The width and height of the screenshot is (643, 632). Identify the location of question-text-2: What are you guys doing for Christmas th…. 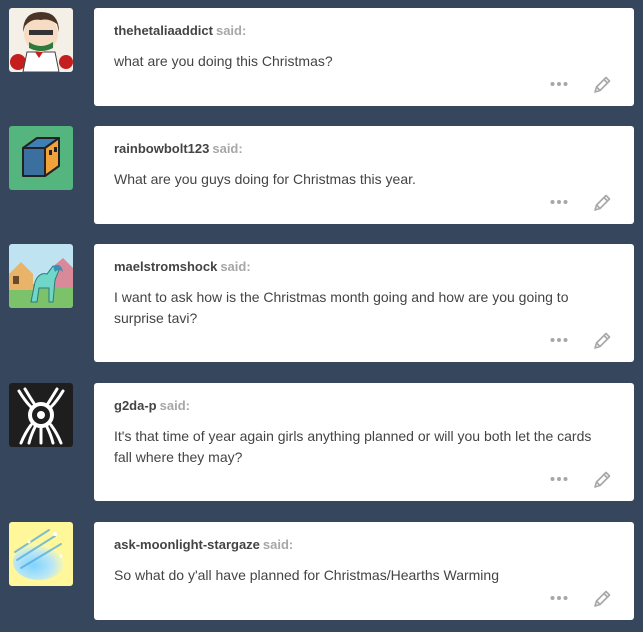
(265, 179).